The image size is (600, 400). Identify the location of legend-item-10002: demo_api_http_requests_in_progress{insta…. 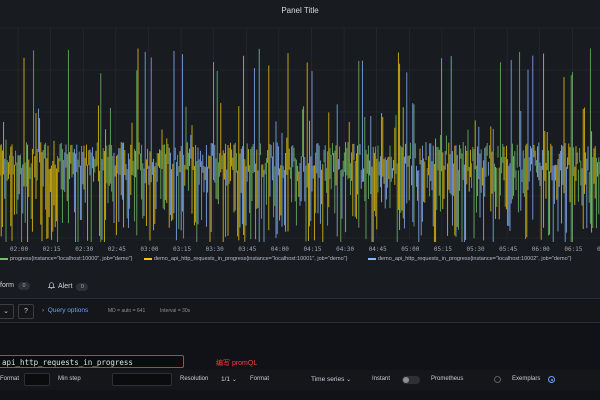
(469, 259).